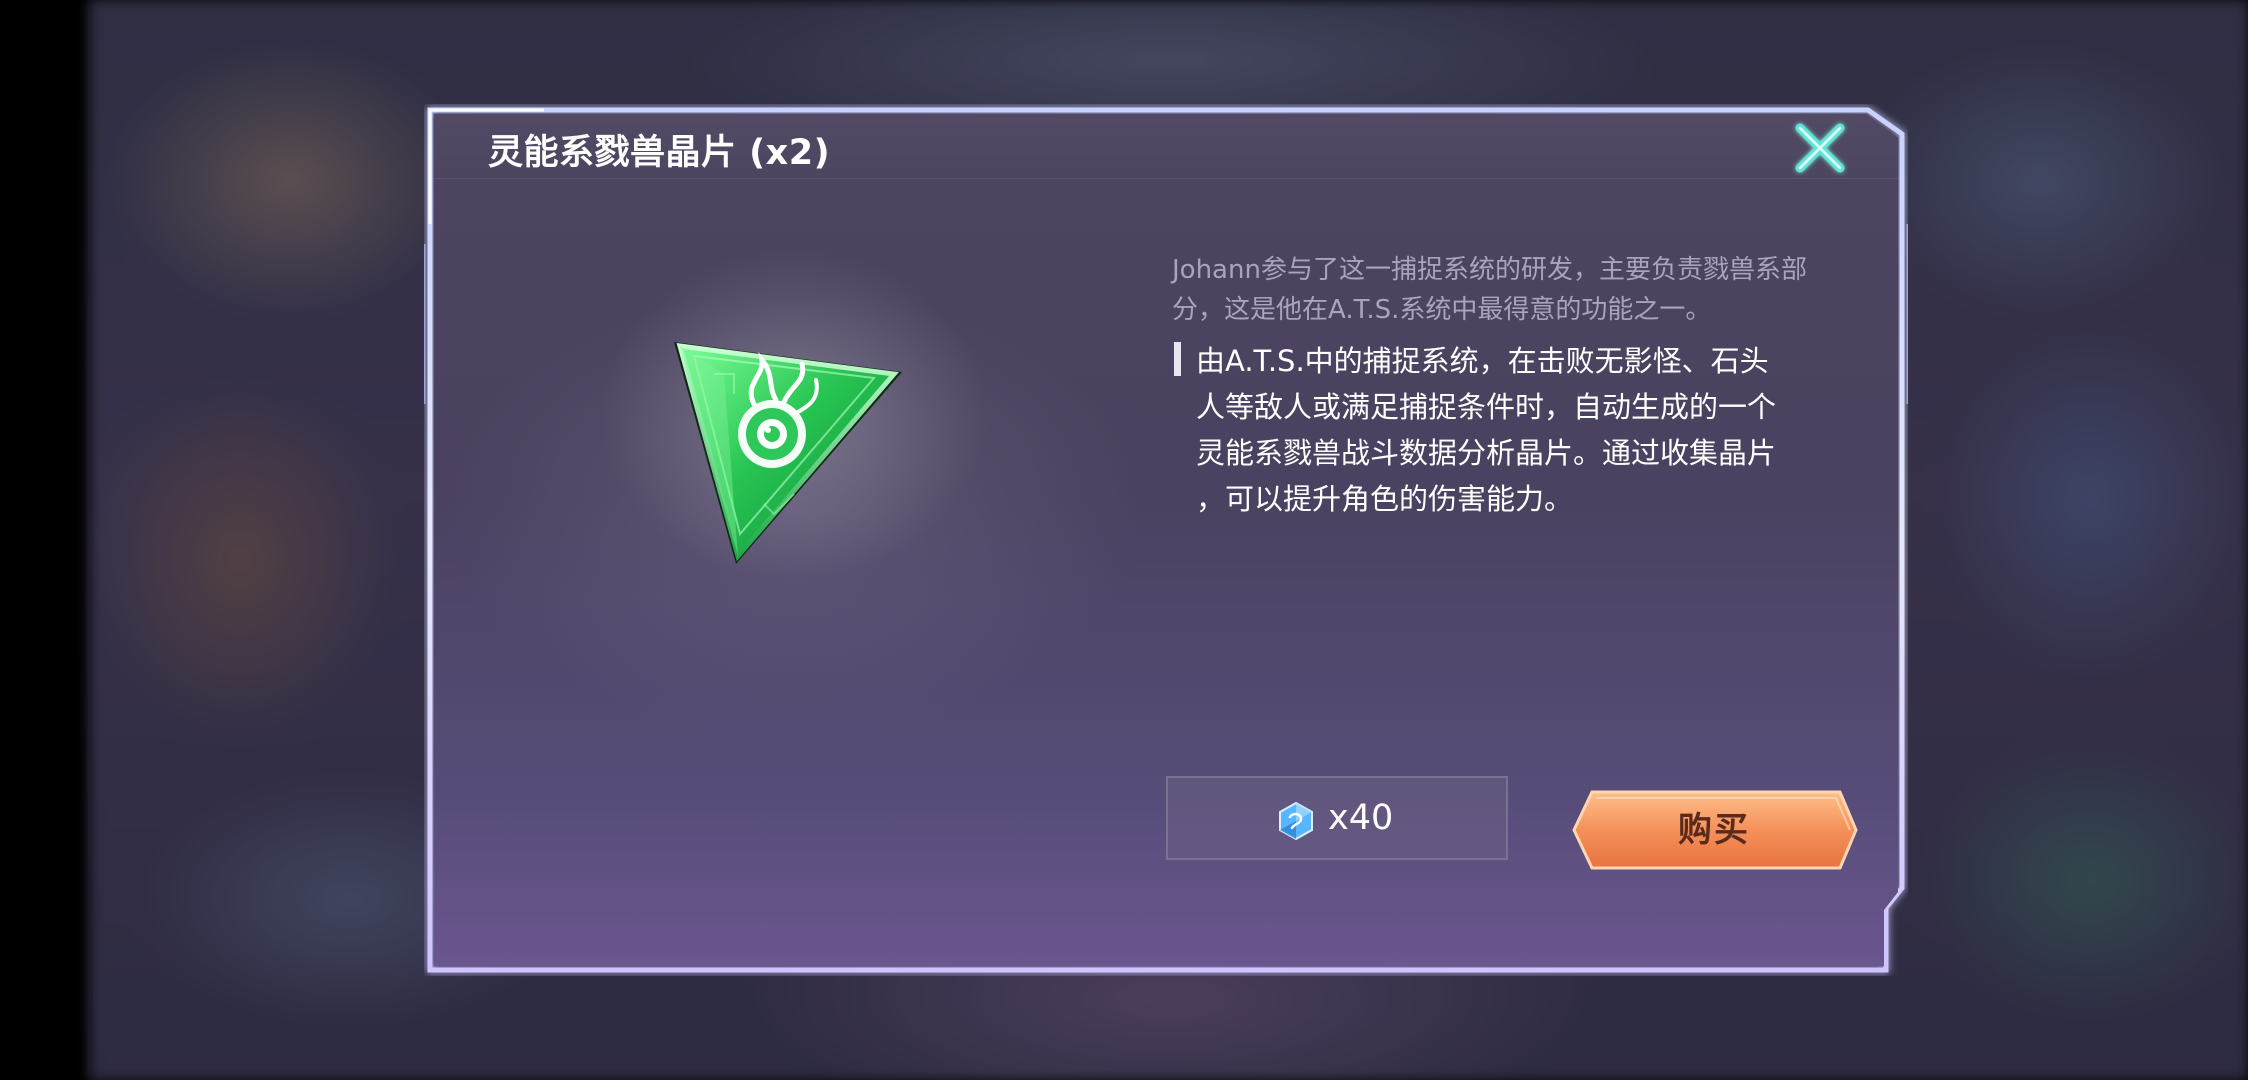  What do you see at coordinates (788, 453) in the screenshot?
I see `green-triangle-crystal-icon` at bounding box center [788, 453].